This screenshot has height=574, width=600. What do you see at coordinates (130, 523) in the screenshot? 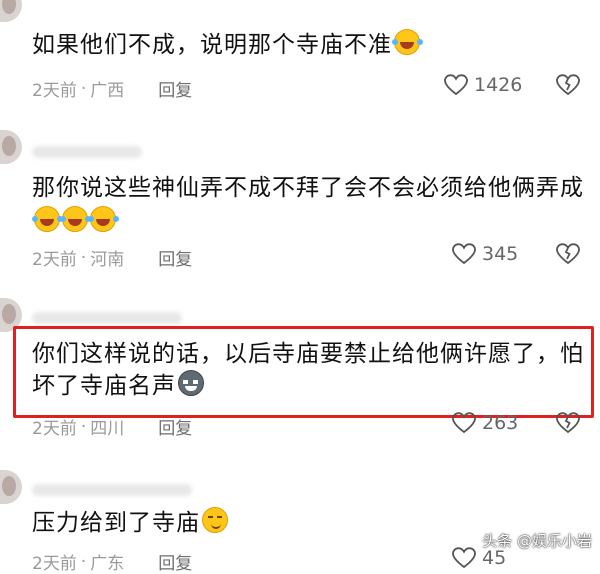
I see `comment-text: 压力给到了寺庙` at bounding box center [130, 523].